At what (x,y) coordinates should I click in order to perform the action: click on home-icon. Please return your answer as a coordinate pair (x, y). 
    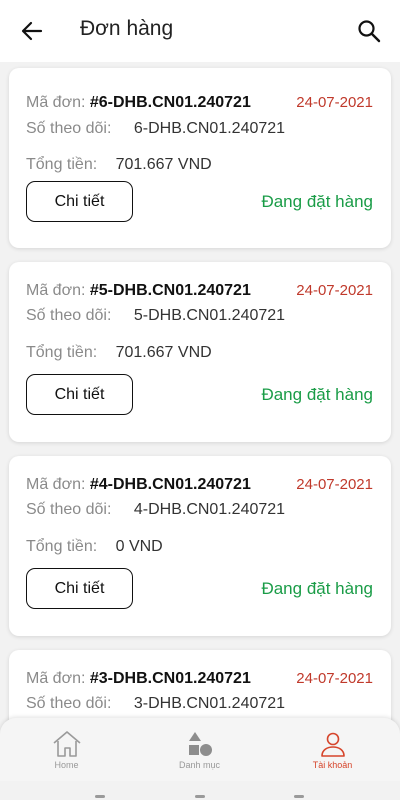
    Looking at the image, I should click on (66, 744).